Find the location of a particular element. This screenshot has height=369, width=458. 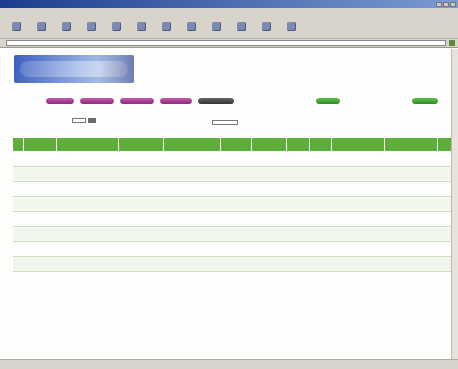

toolbar-mail-button is located at coordinates (216, 26).